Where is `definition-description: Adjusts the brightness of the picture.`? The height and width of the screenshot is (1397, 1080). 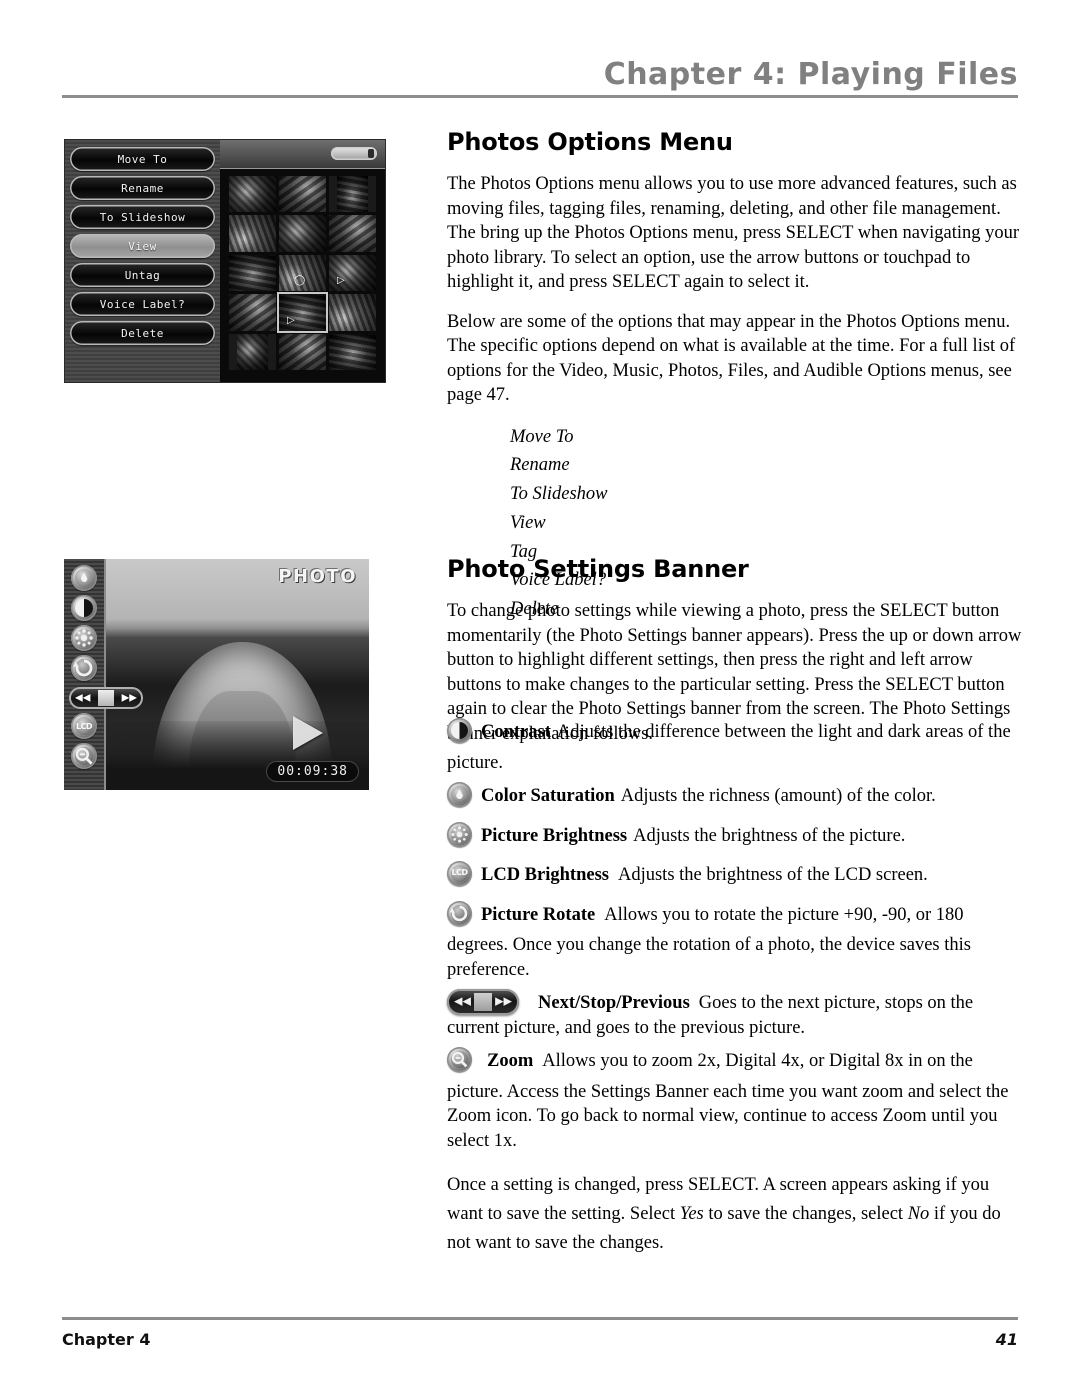 definition-description: Adjusts the brightness of the picture. is located at coordinates (769, 835).